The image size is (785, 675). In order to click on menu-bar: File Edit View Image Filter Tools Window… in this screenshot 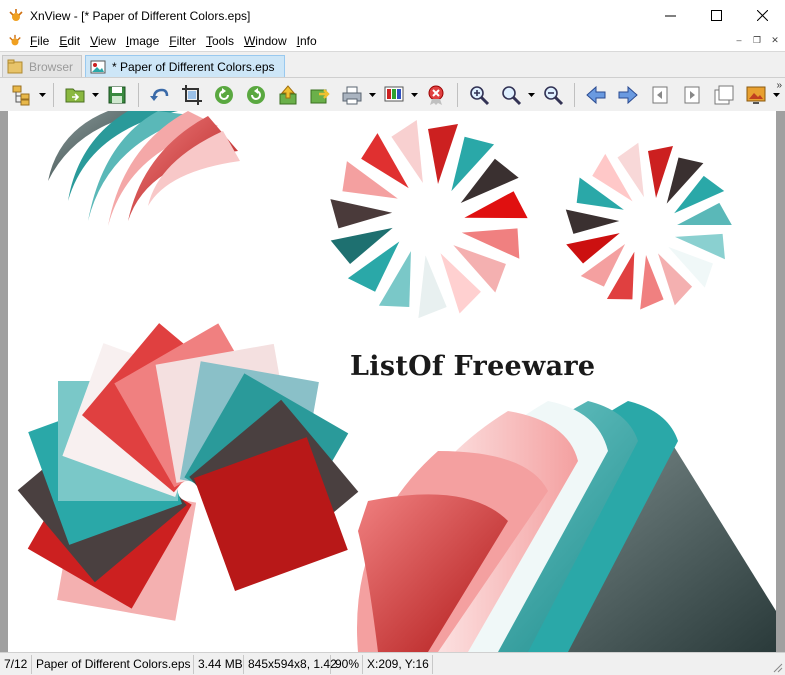, I will do `click(392, 41)`.